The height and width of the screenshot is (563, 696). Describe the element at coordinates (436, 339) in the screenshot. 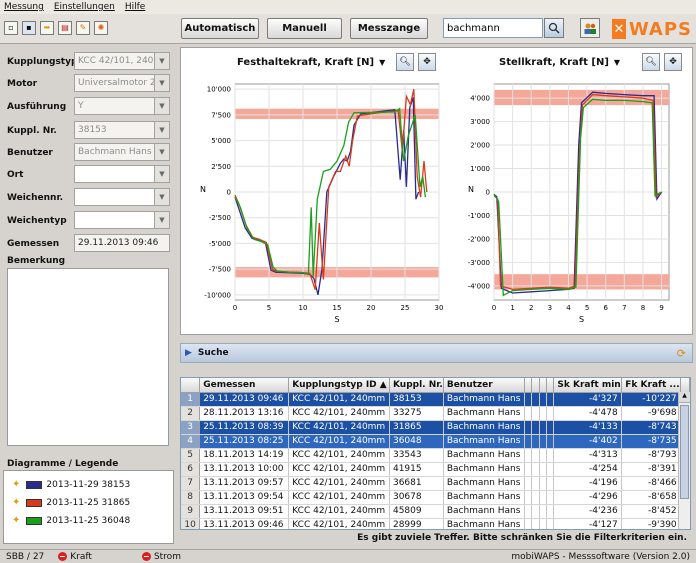

I see `split-bar` at that location.